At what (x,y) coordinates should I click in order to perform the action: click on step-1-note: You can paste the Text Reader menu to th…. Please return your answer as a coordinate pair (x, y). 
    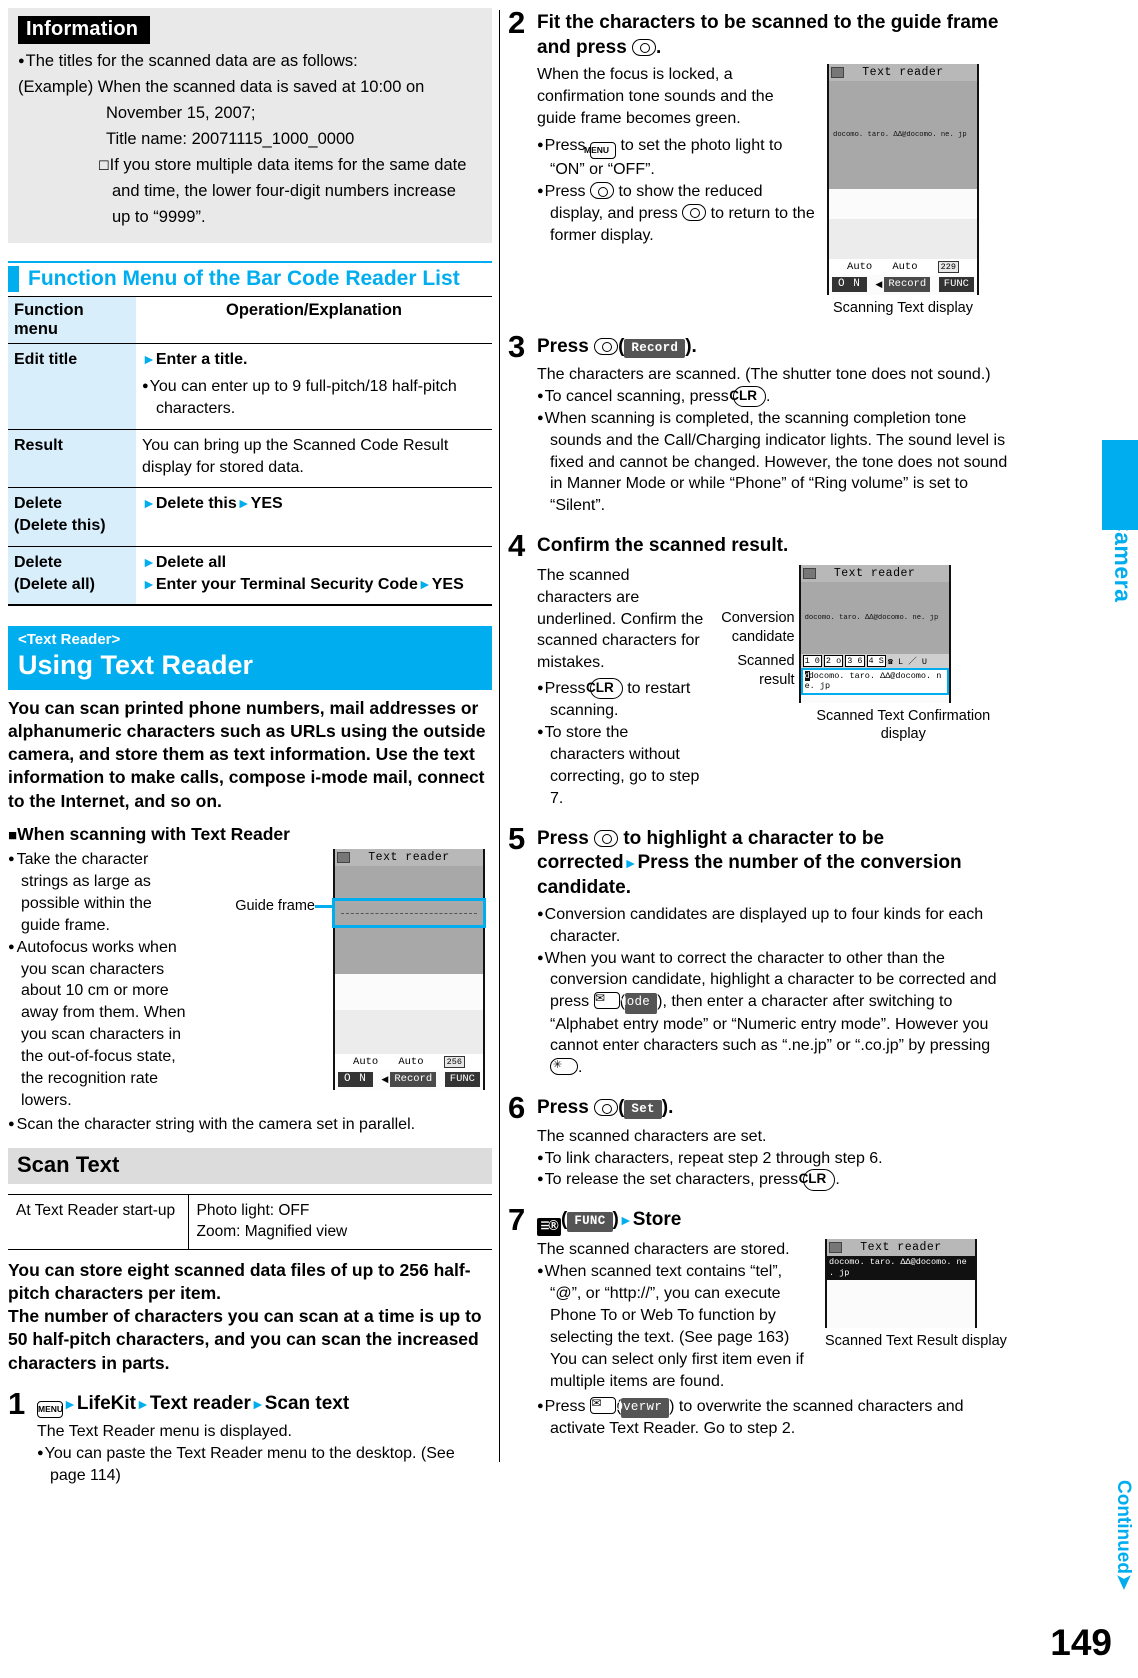
    Looking at the image, I should click on (264, 1465).